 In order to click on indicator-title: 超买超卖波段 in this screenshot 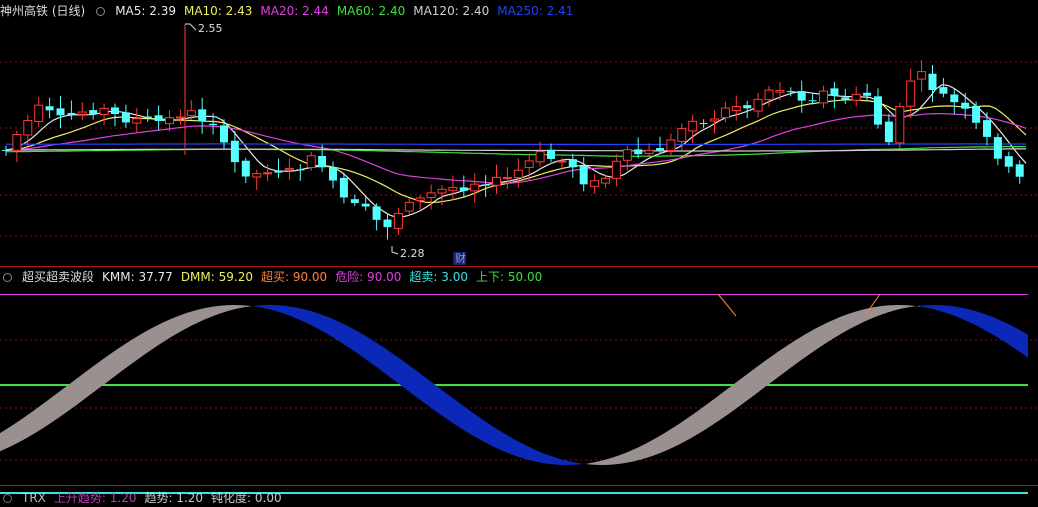, I will do `click(58, 277)`.